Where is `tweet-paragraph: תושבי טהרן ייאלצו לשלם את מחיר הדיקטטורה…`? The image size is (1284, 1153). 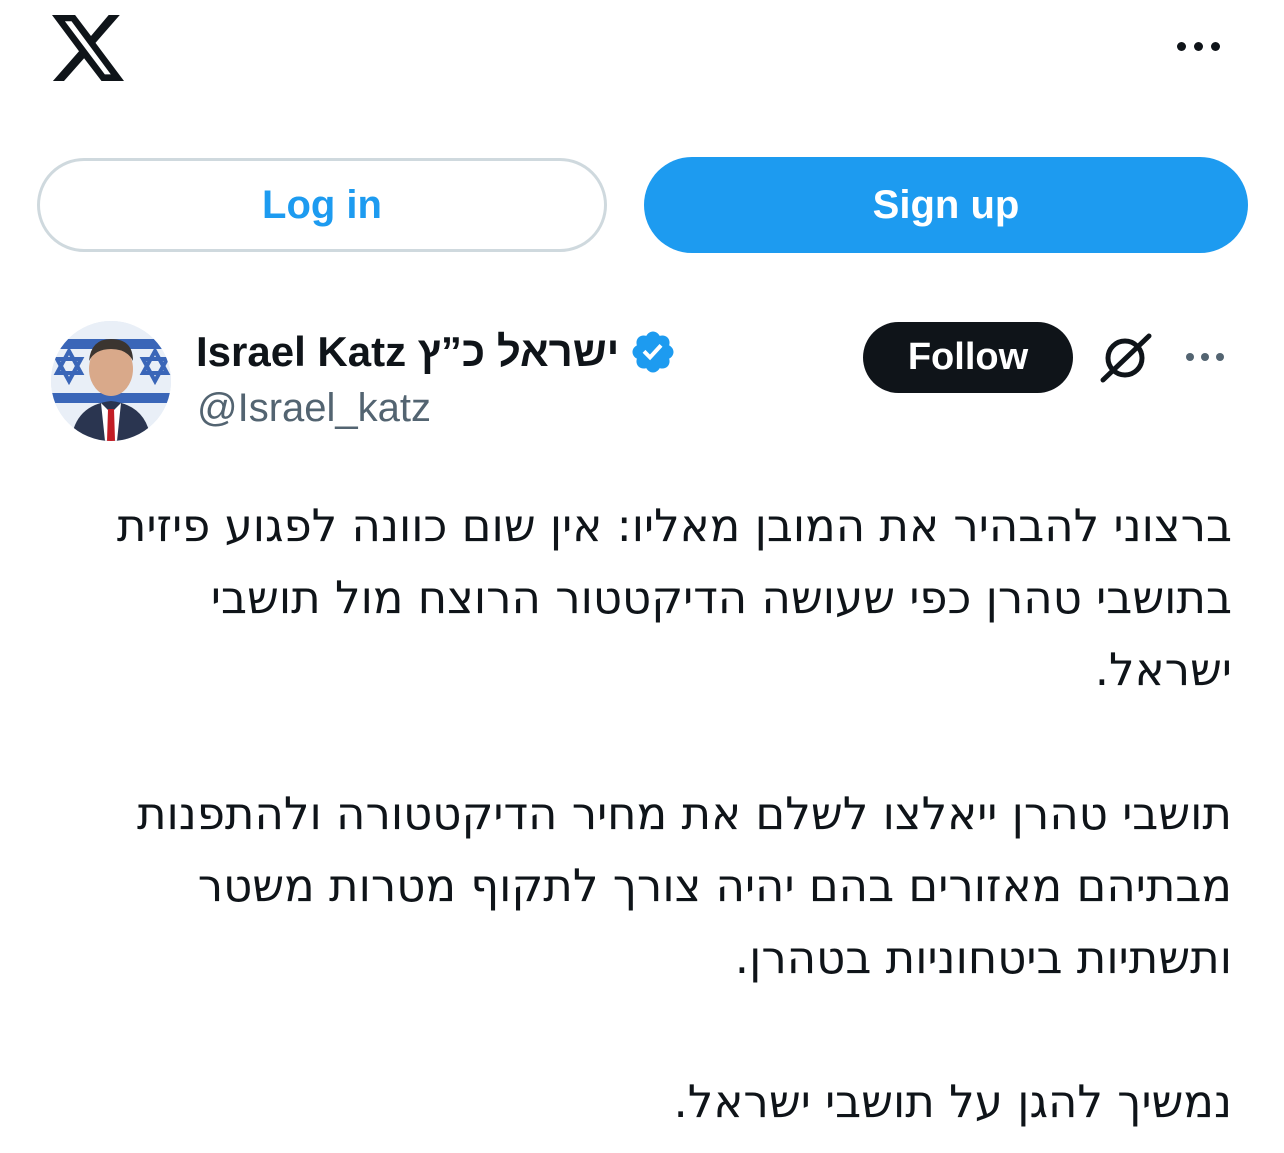 tweet-paragraph: תושבי טהרן ייאלצו לשלם את מחיר הדיקטטורה… is located at coordinates (684, 885).